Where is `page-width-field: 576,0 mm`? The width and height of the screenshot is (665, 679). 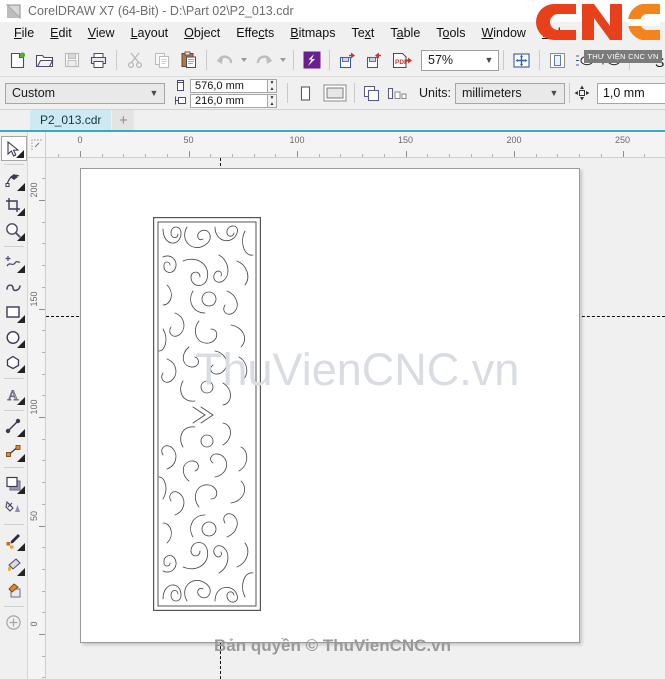
page-width-field: 576,0 mm is located at coordinates (229, 85).